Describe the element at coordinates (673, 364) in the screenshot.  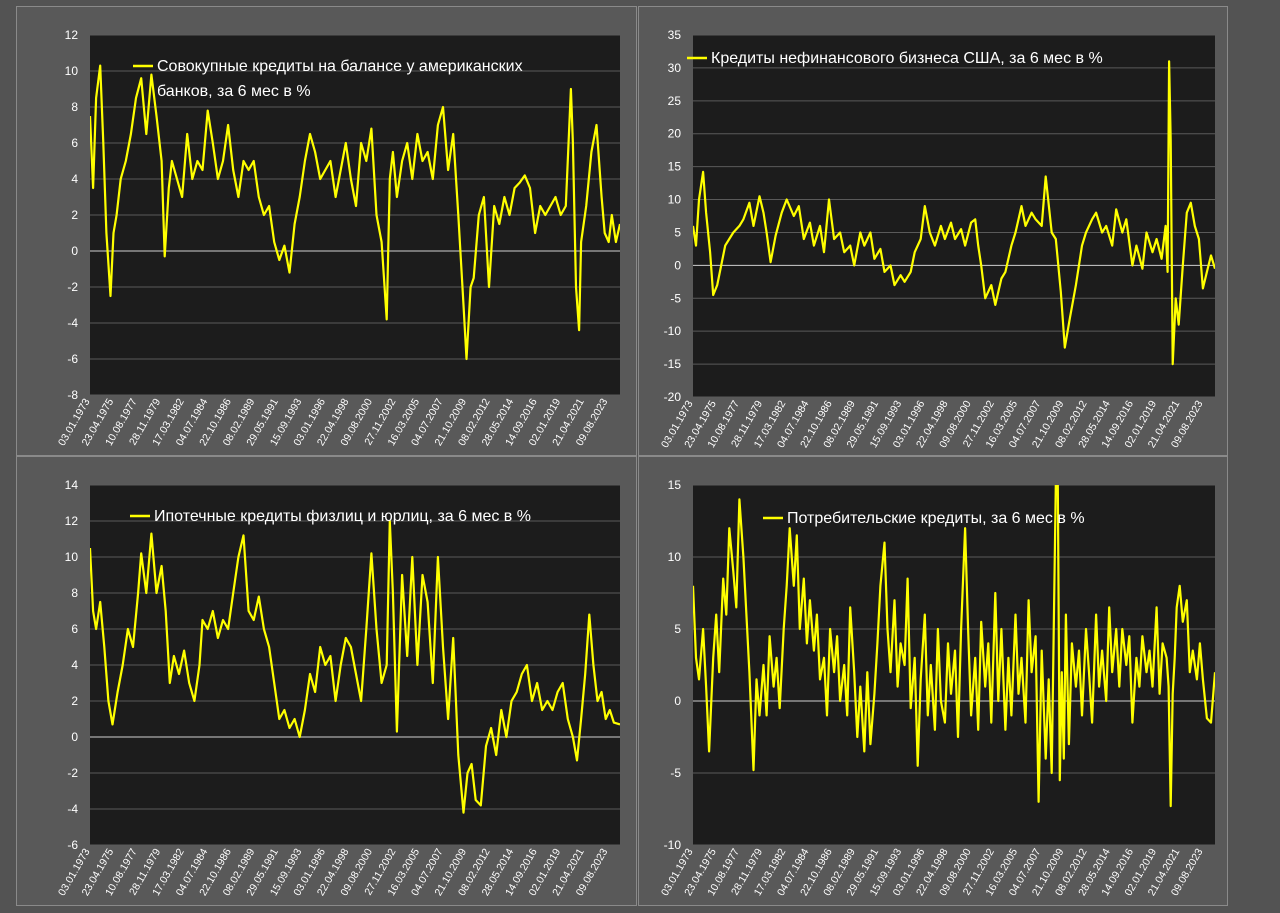
I see `y-tick-label: -15` at that location.